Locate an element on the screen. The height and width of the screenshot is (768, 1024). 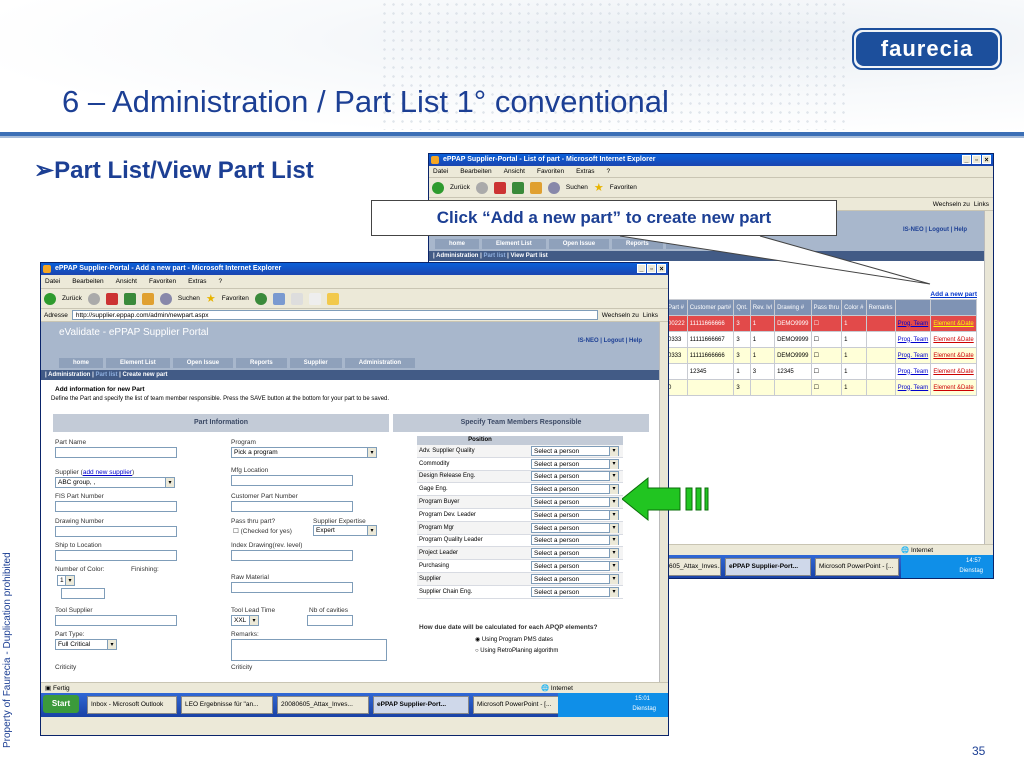
favorites-star-icon: ★ is located at coordinates (211, 298).